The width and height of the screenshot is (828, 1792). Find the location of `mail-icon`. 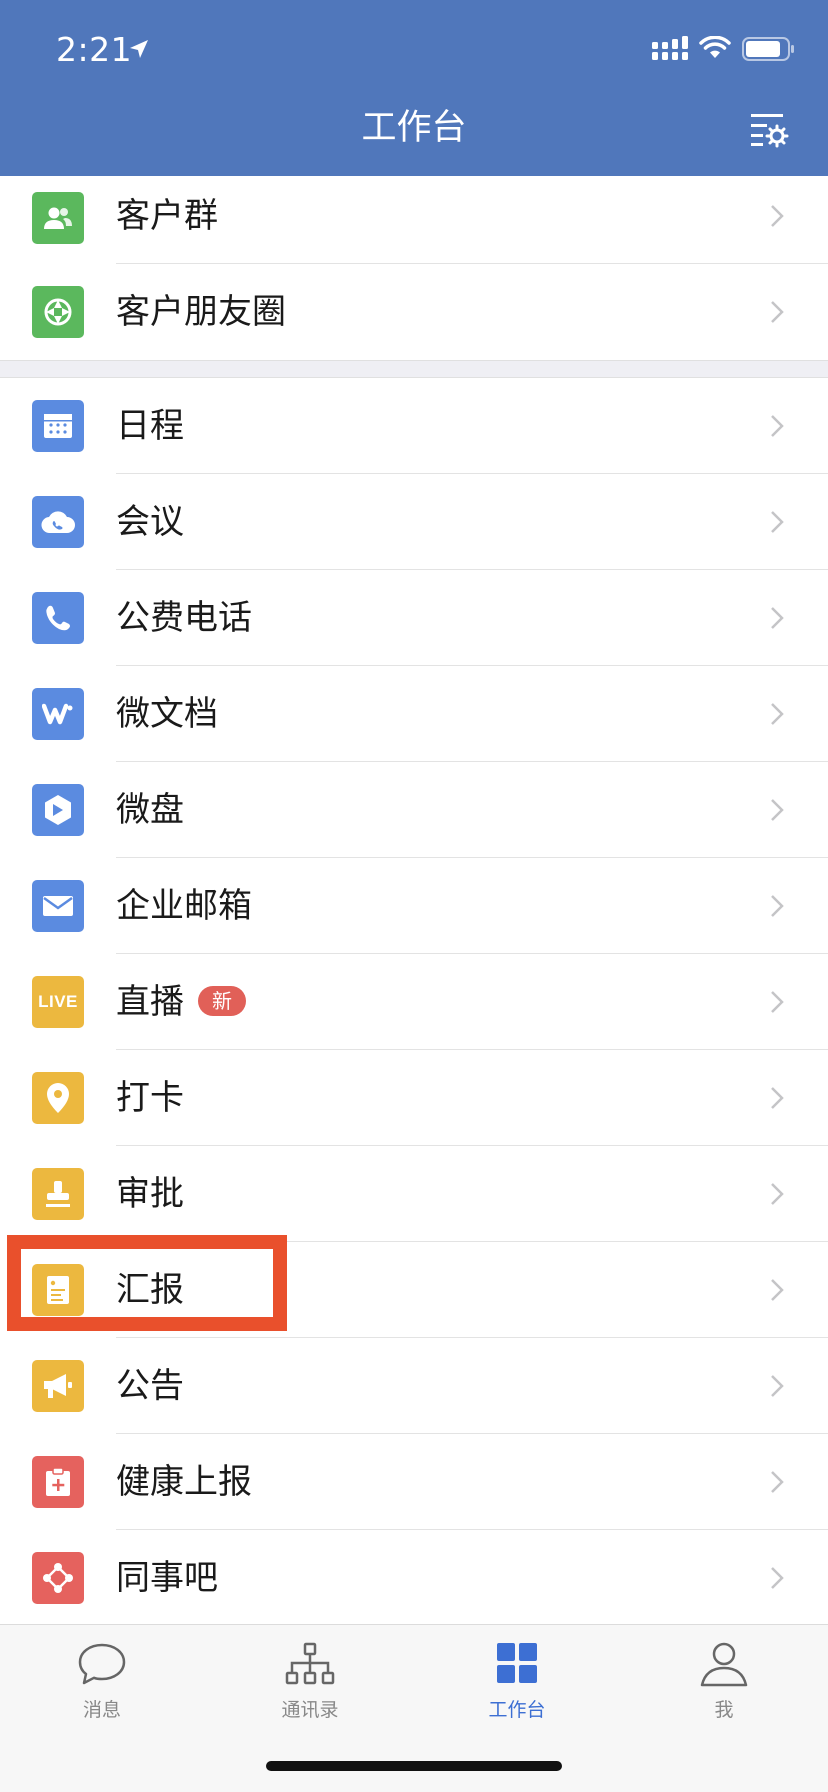

mail-icon is located at coordinates (58, 906).